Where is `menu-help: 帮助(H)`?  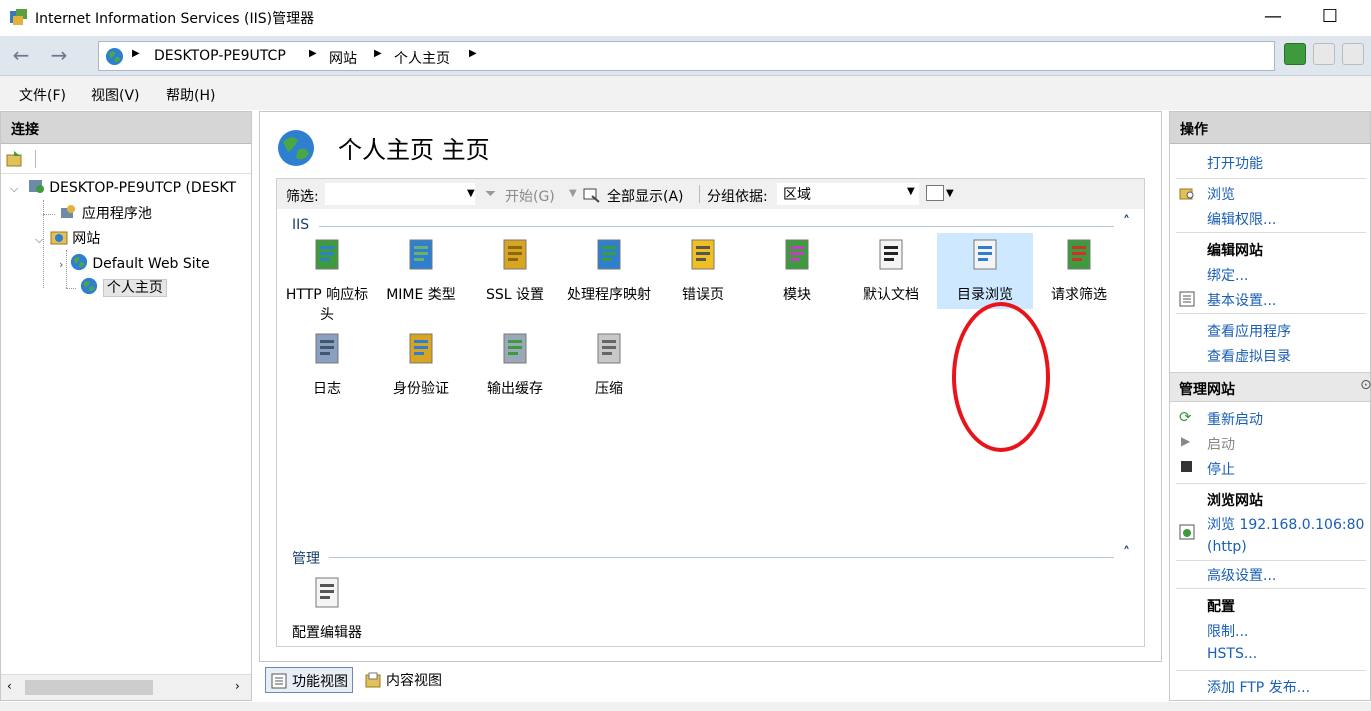 menu-help: 帮助(H) is located at coordinates (190, 95).